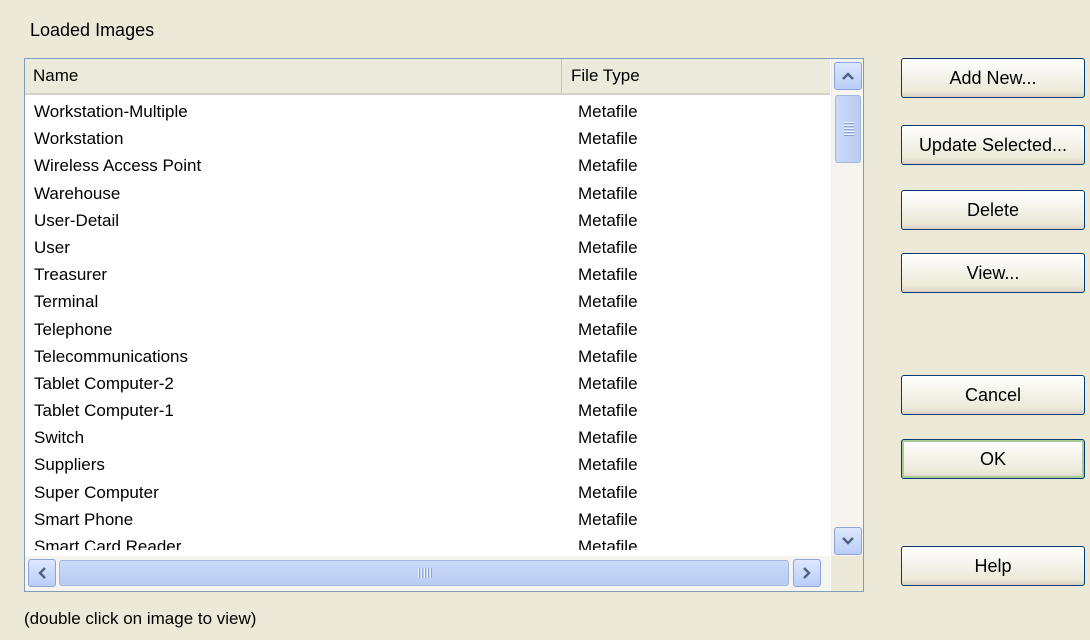  Describe the element at coordinates (111, 356) in the screenshot. I see `item-name: Telecommunications` at that location.